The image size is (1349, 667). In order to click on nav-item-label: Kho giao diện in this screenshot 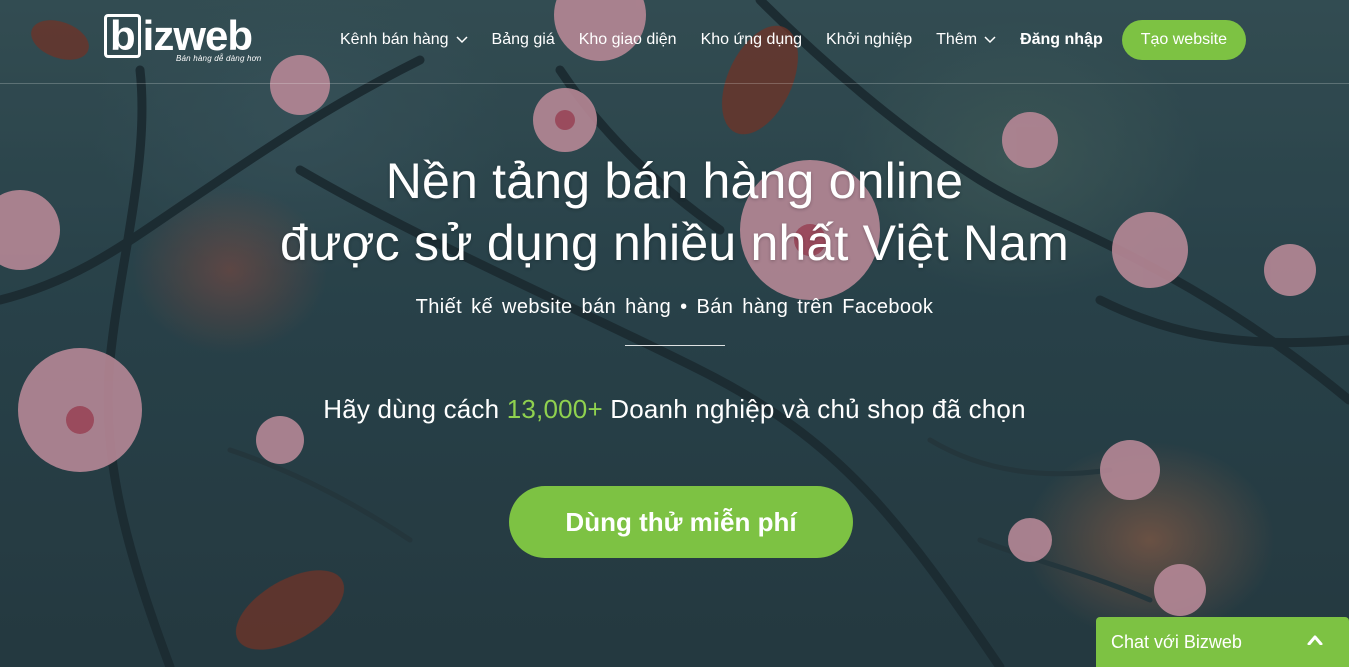, I will do `click(627, 39)`.